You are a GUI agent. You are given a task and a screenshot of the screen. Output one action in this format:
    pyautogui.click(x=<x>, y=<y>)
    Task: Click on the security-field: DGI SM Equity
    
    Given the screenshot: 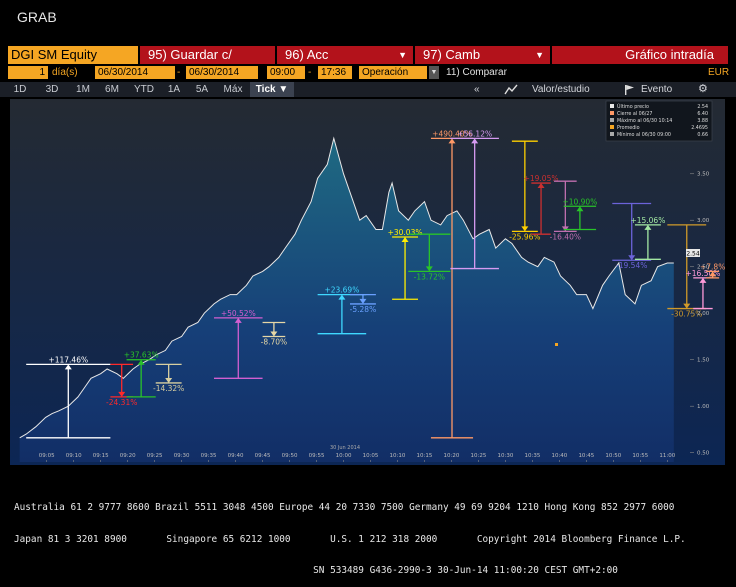 What is the action you would take?
    pyautogui.click(x=73, y=55)
    